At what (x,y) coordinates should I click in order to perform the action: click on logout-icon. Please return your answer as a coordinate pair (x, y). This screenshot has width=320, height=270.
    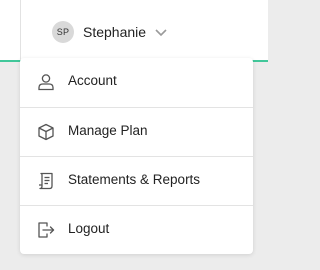
    Looking at the image, I should click on (46, 230).